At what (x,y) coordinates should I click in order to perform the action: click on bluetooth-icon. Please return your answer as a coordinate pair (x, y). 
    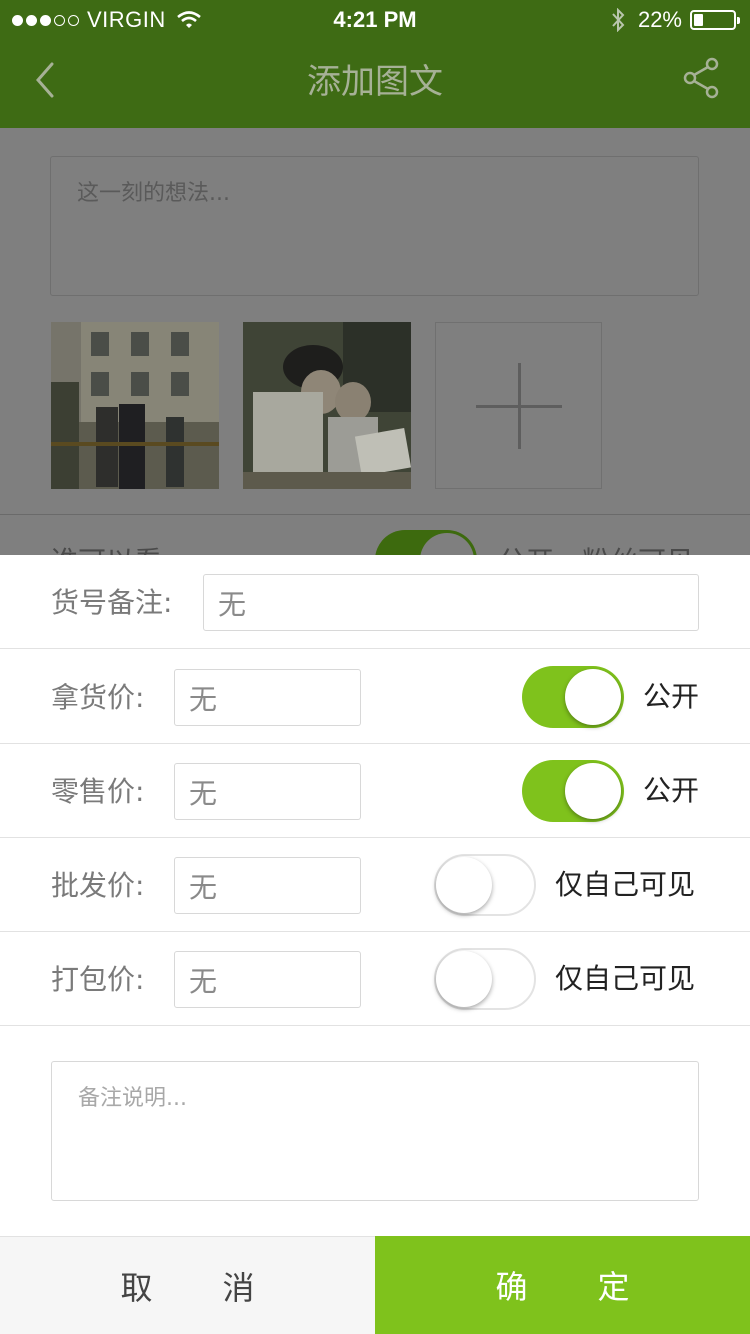
    Looking at the image, I should click on (618, 20).